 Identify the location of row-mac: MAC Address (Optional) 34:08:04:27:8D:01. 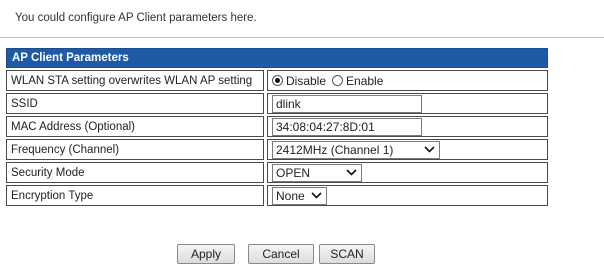
(277, 126).